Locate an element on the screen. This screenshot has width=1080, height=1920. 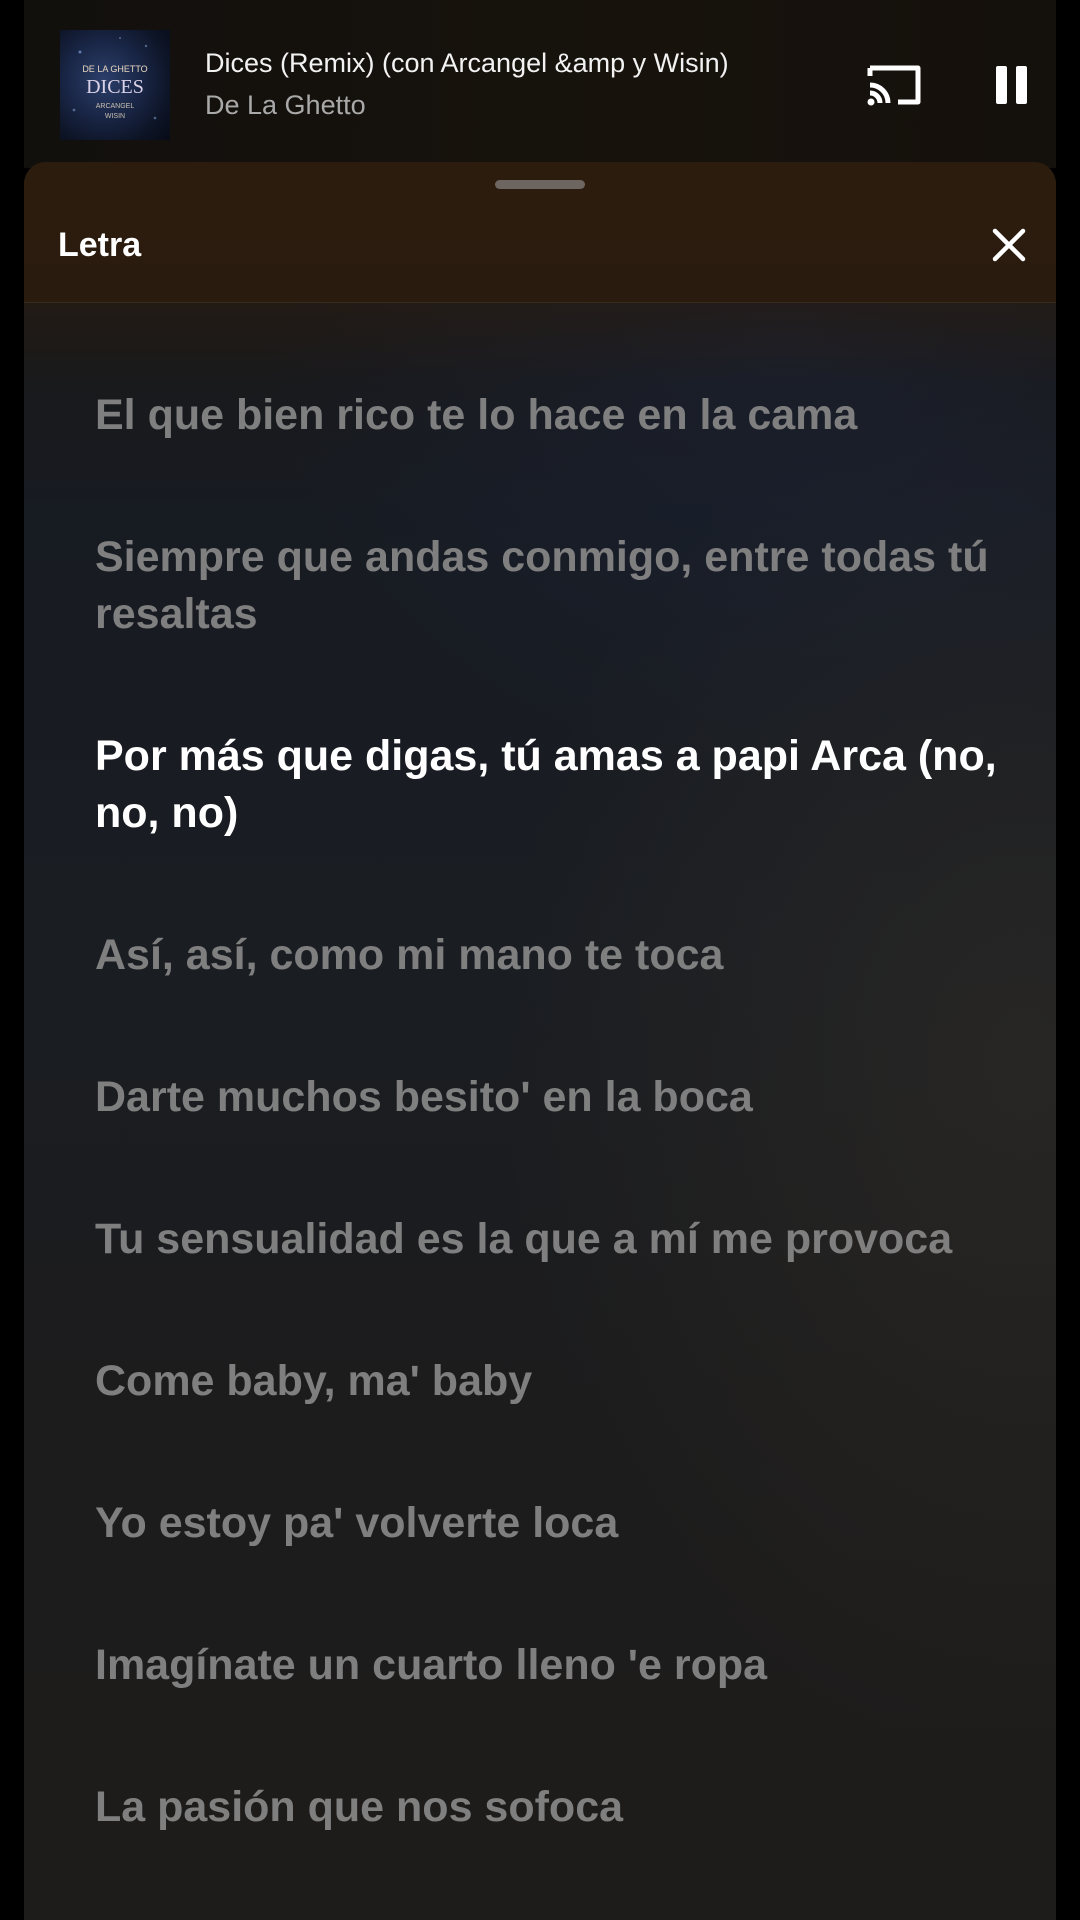
cast-icon is located at coordinates (894, 85).